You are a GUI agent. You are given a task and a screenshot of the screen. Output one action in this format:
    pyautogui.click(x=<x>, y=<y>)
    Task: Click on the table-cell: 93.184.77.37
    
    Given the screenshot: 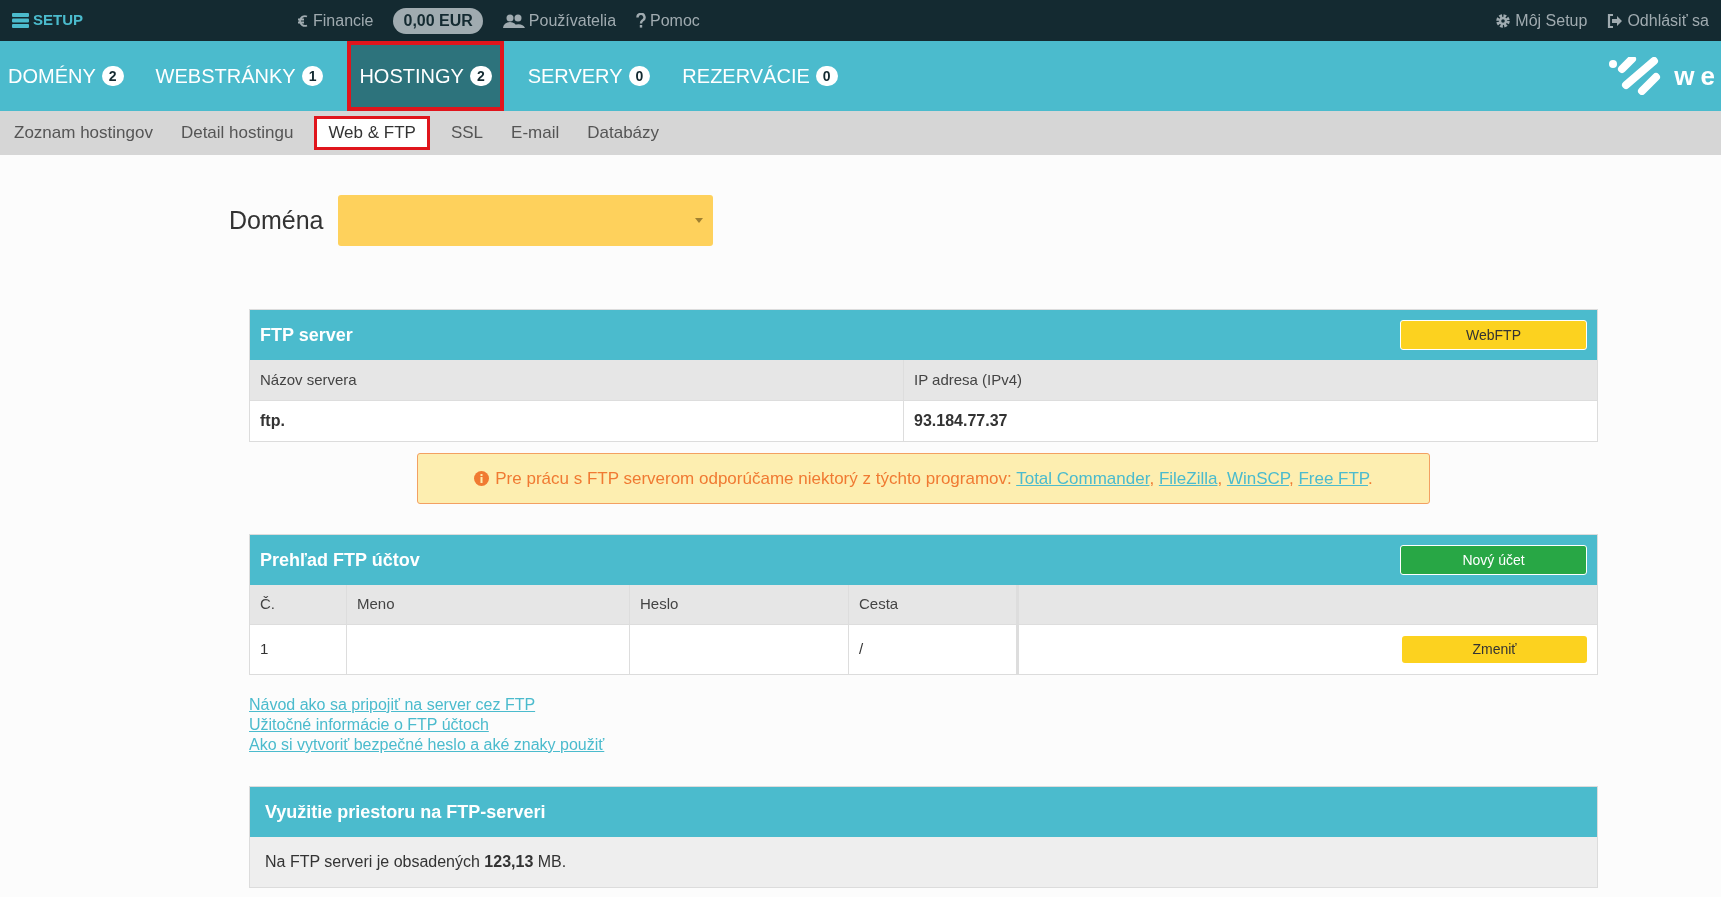 What is the action you would take?
    pyautogui.click(x=1250, y=421)
    